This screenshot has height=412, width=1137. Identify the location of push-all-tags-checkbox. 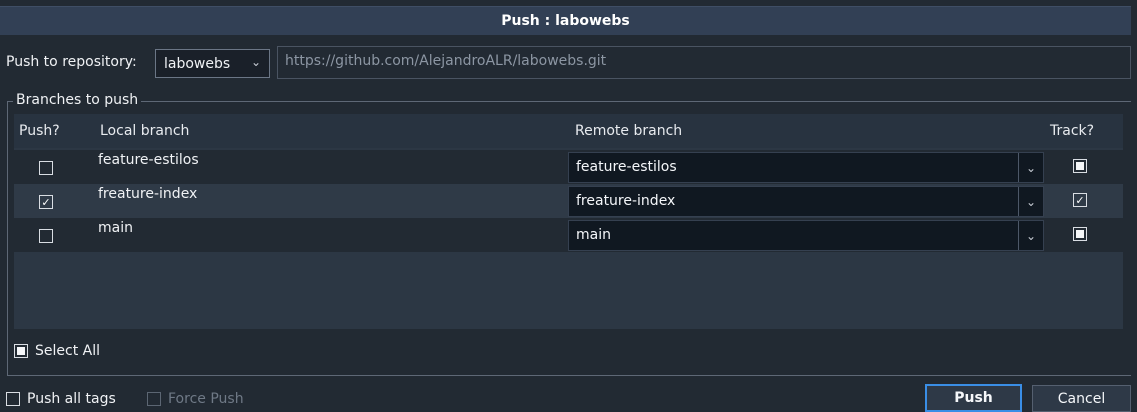
(13, 399).